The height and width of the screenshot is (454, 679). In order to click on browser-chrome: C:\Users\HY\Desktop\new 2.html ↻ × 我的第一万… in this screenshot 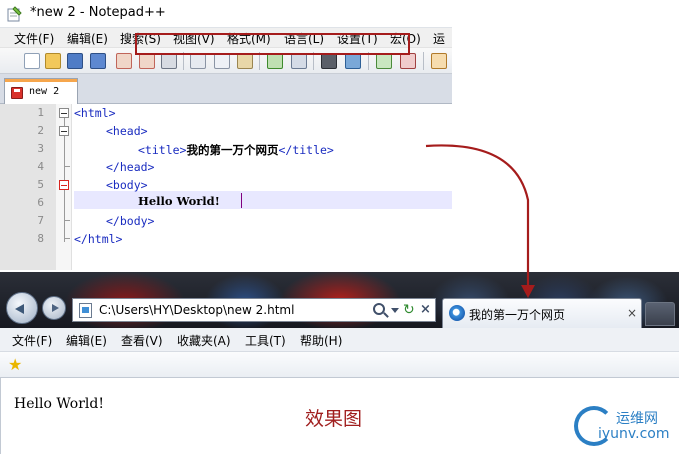, I will do `click(339, 300)`.